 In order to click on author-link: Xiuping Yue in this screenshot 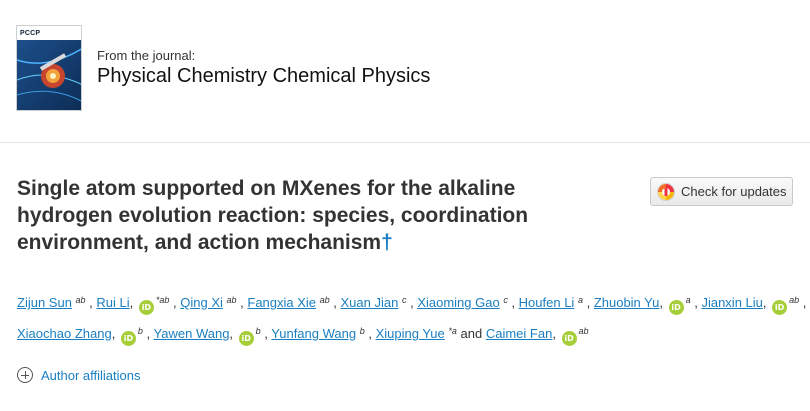, I will do `click(410, 333)`.